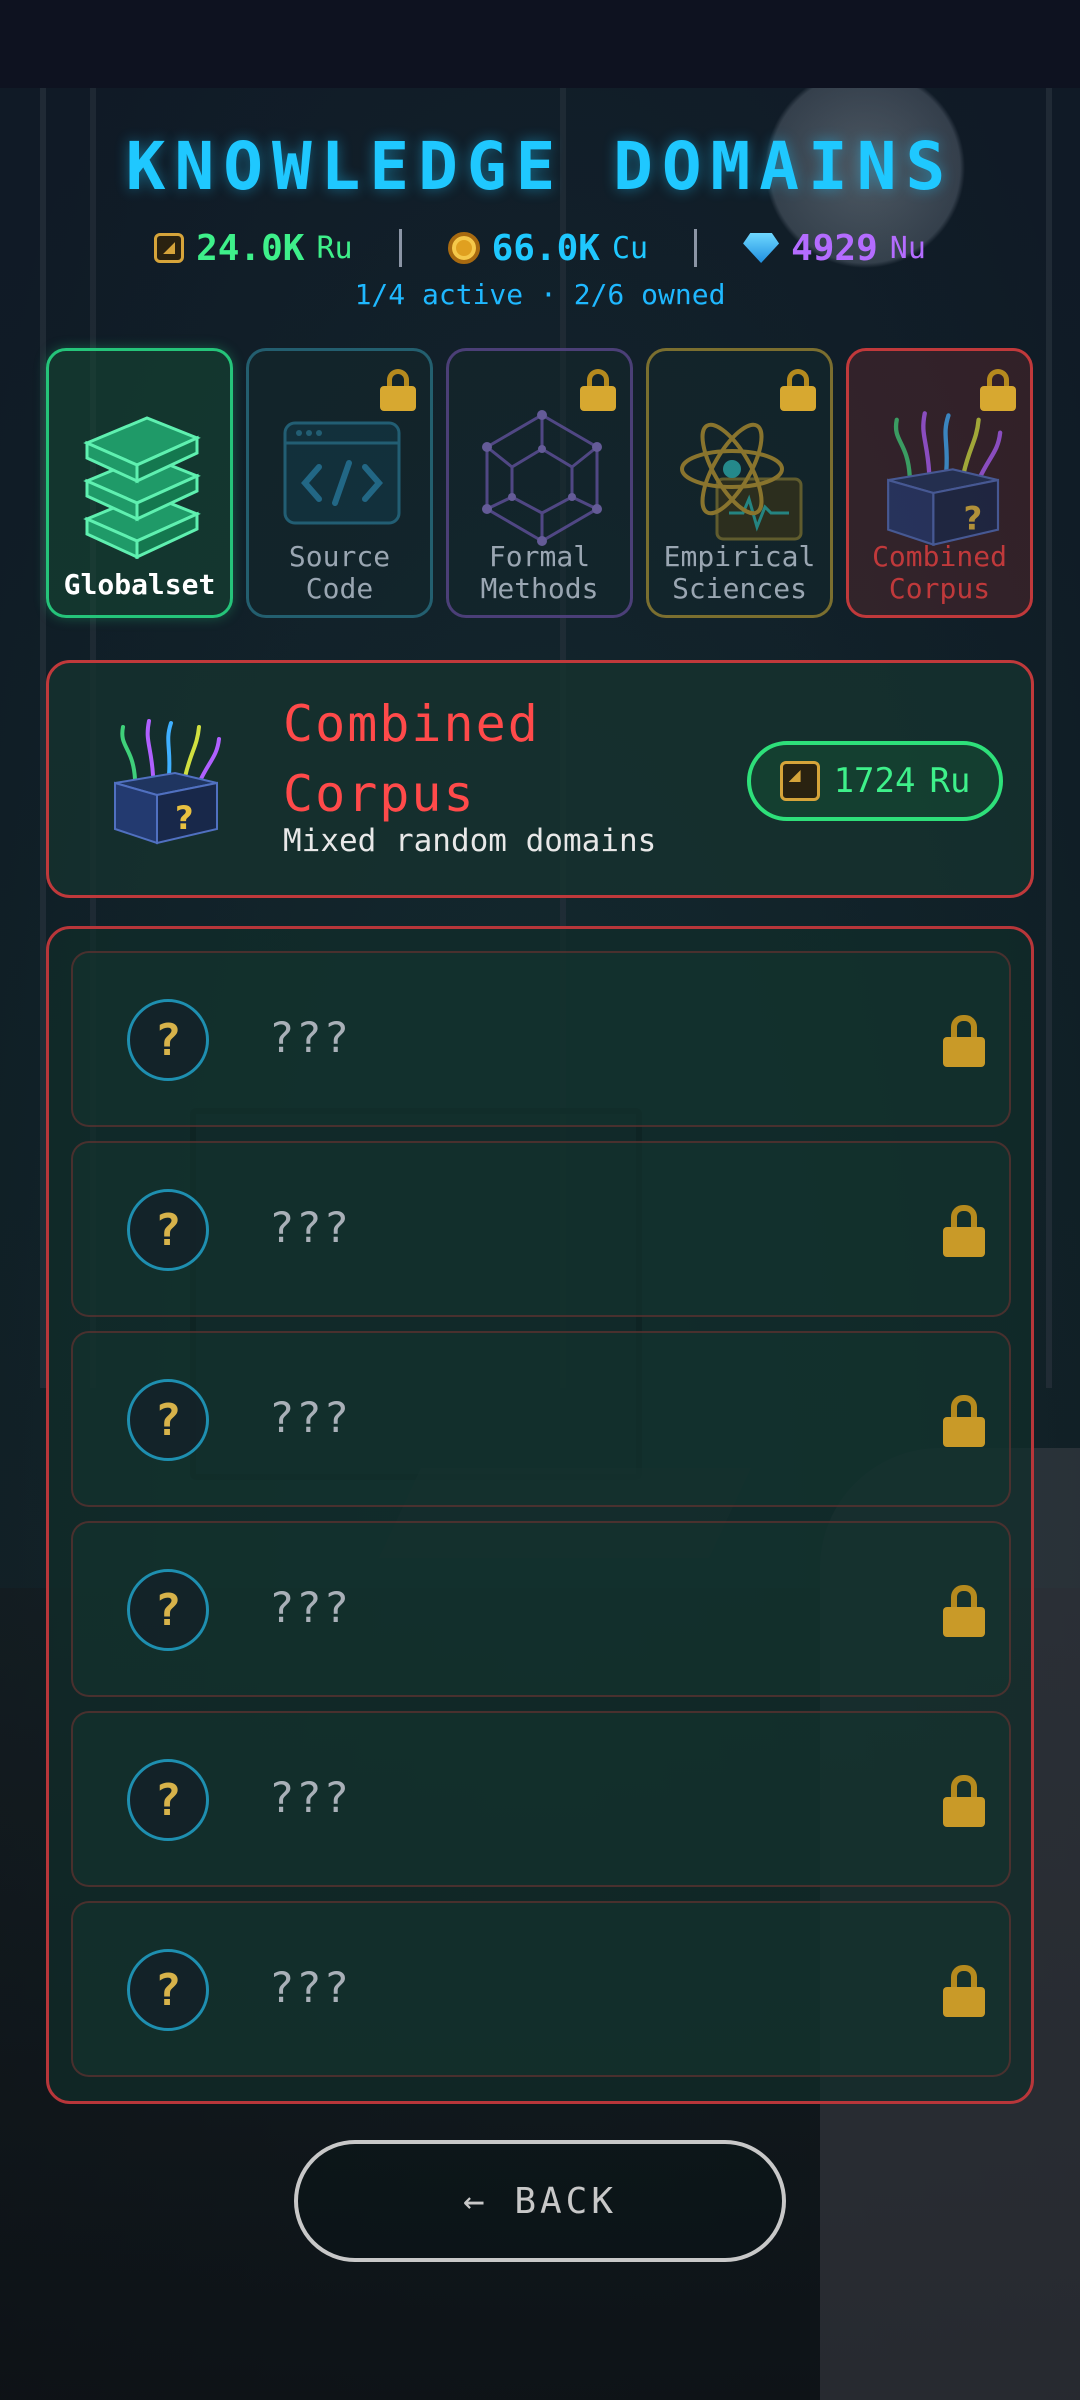 This screenshot has width=1080, height=2400. I want to click on currency-cu: 66.0K Cu, so click(548, 248).